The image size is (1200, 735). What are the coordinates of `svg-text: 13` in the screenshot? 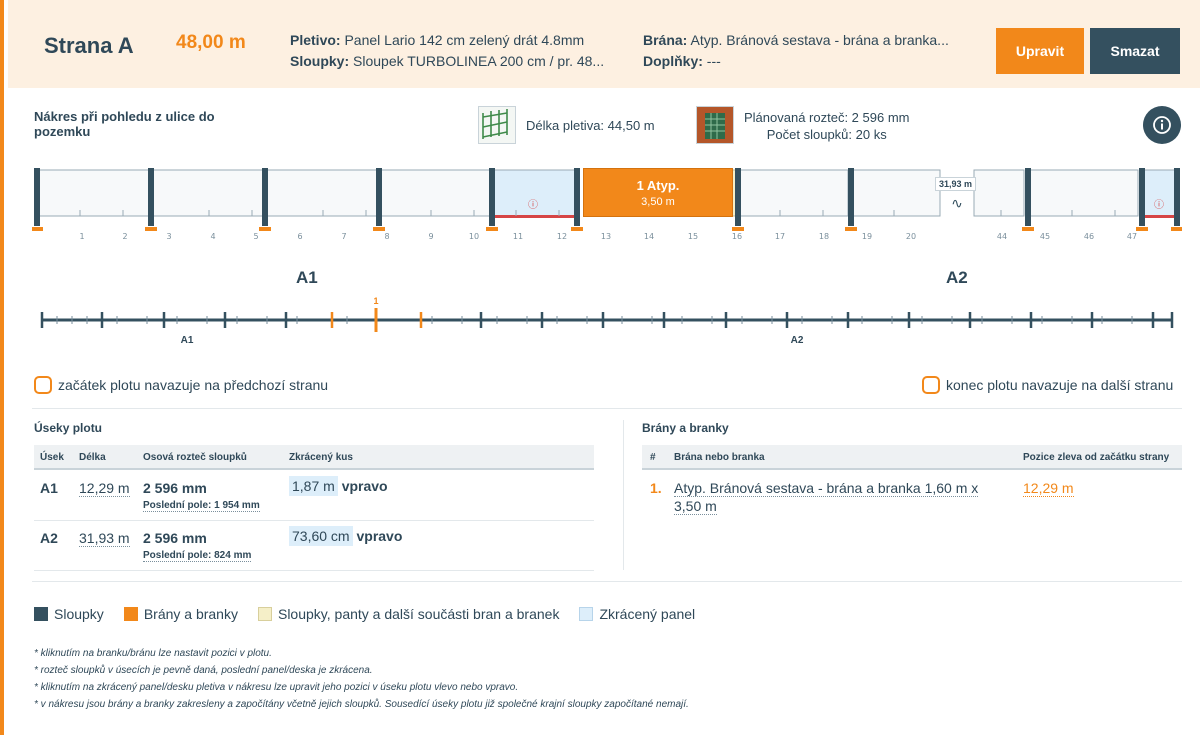 It's located at (606, 236).